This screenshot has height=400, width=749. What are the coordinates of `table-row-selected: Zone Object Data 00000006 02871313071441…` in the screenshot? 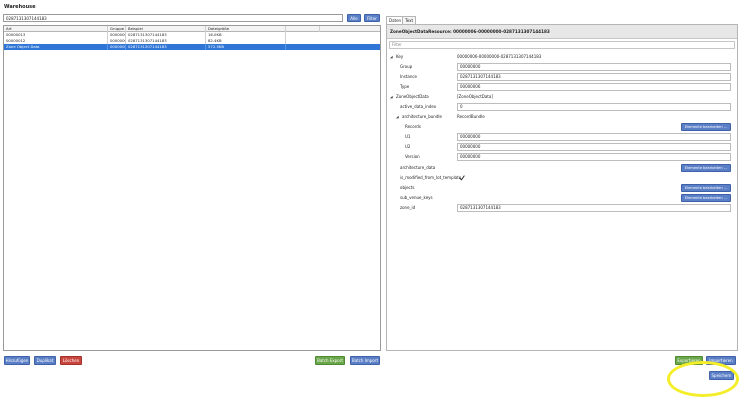 It's located at (192, 47).